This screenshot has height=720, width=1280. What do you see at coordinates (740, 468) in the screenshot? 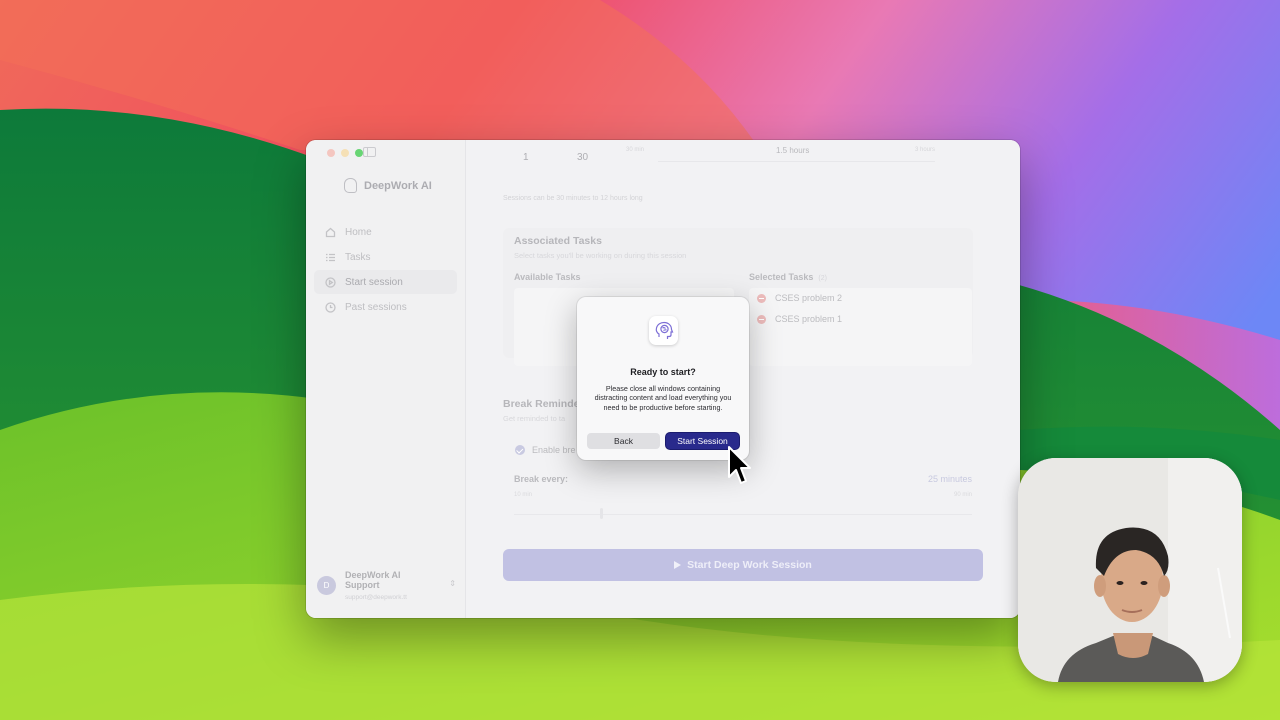
I see `mouse-cursor-icon` at bounding box center [740, 468].